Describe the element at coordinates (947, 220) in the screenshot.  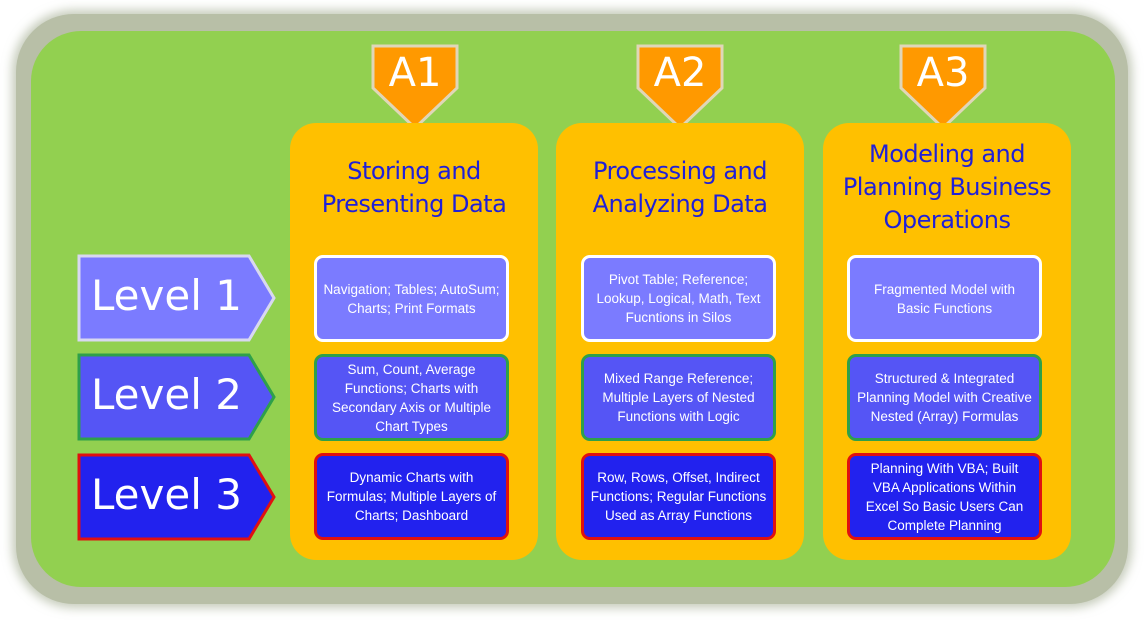
I see `title-line: Operations` at that location.